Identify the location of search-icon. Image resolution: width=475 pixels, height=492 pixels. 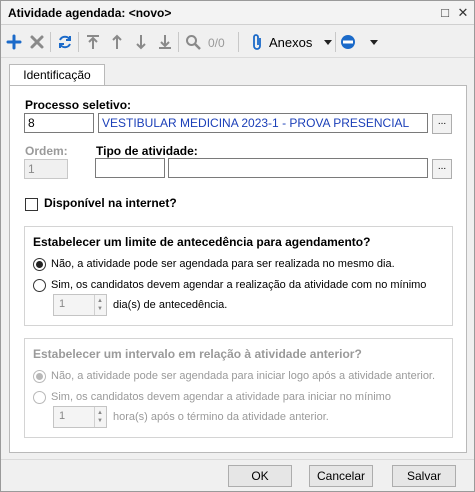
(193, 42).